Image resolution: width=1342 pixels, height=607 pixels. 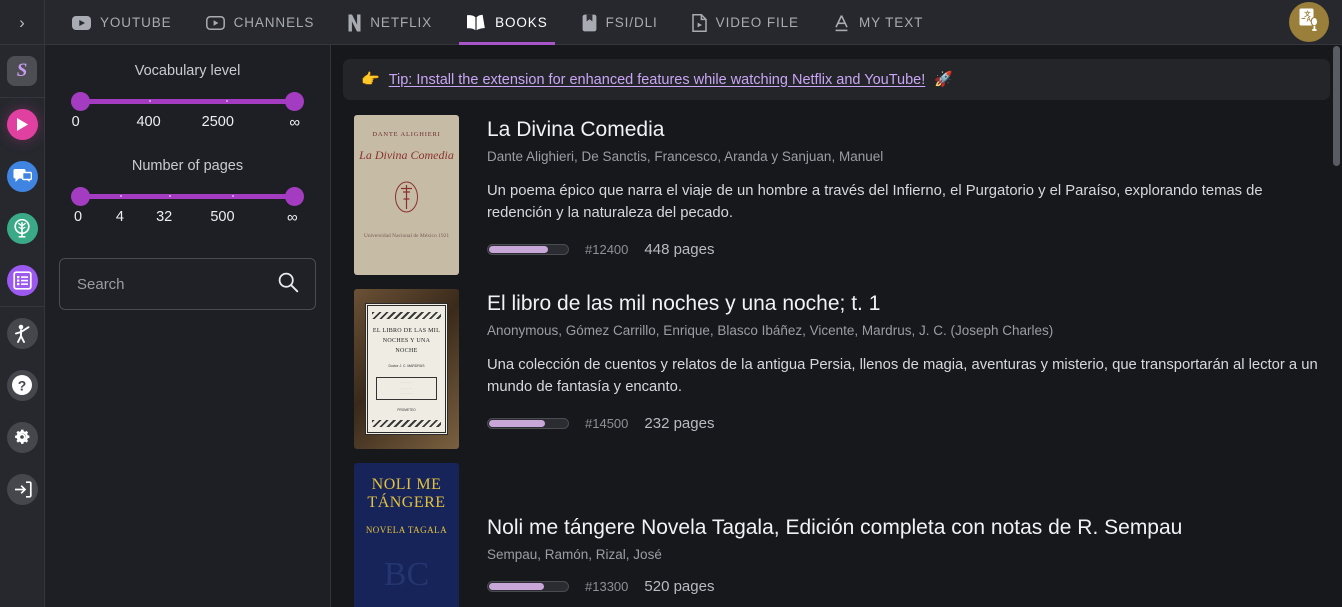 I want to click on cover-note-box: · · · · · · · · · · · · · · · · · · · ·, so click(x=406, y=389).